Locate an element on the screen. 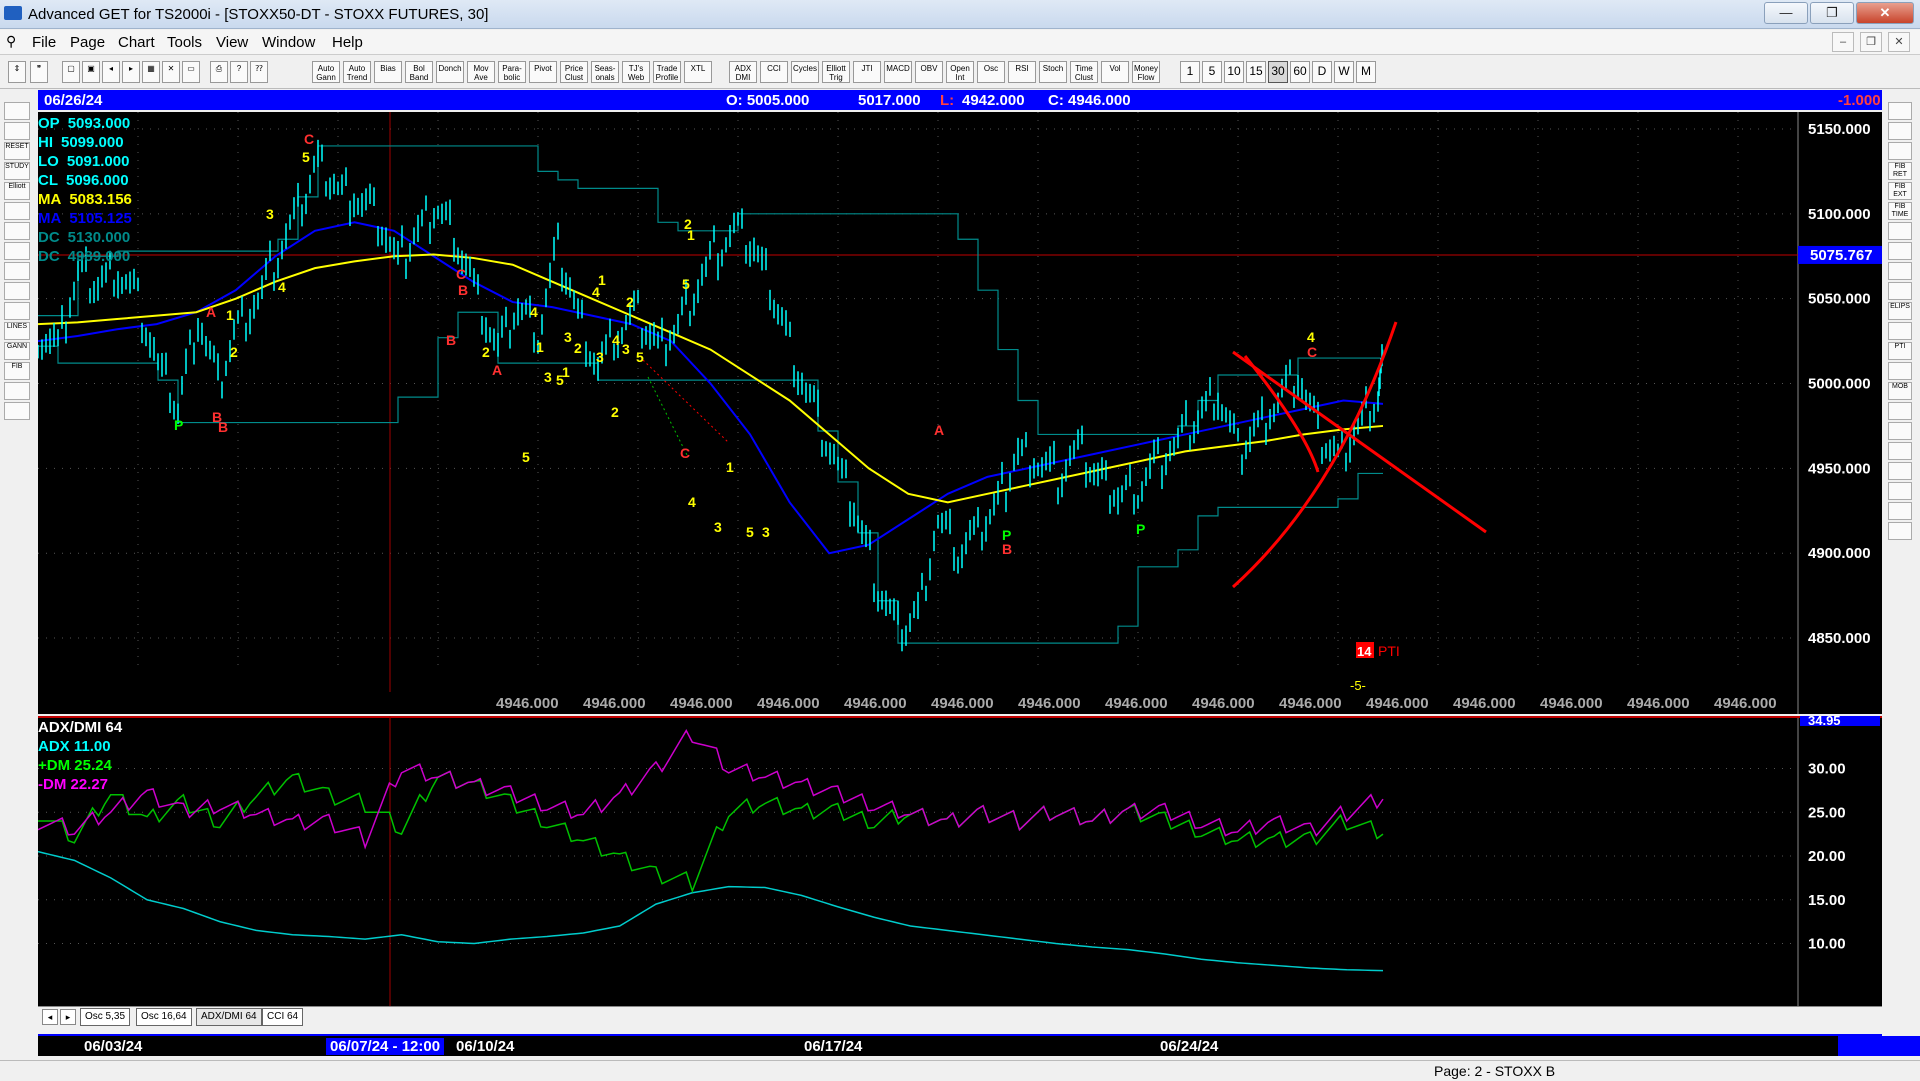  indicator-tab: Osc 5,35 is located at coordinates (105, 1017).